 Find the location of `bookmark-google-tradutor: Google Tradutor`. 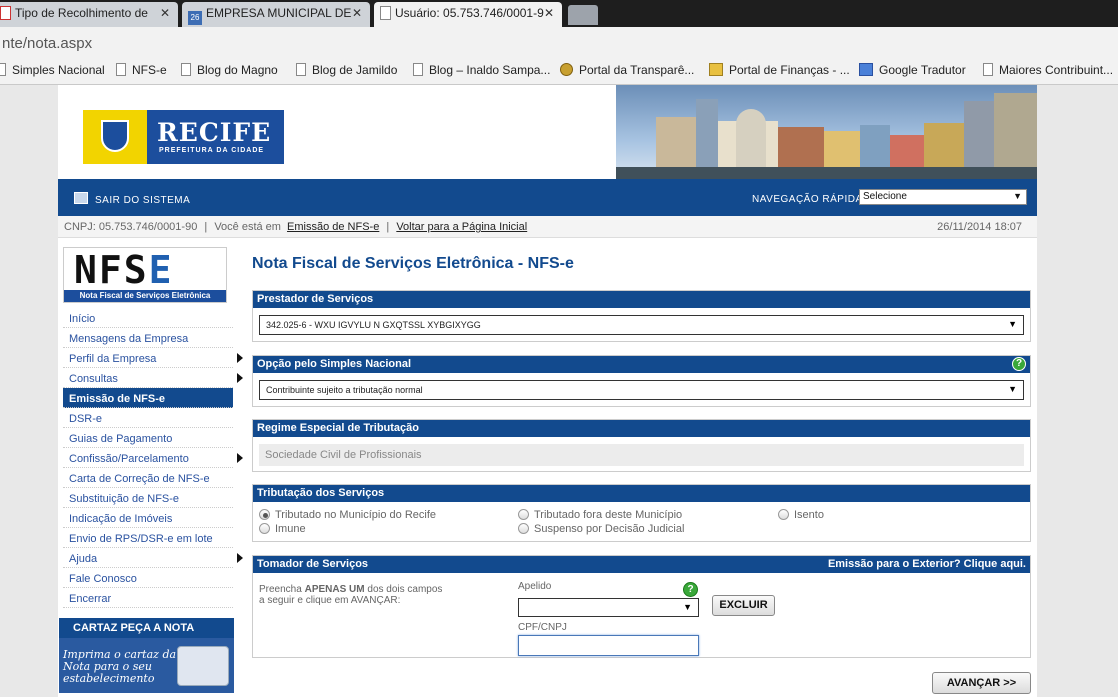

bookmark-google-tradutor: Google Tradutor is located at coordinates (912, 70).